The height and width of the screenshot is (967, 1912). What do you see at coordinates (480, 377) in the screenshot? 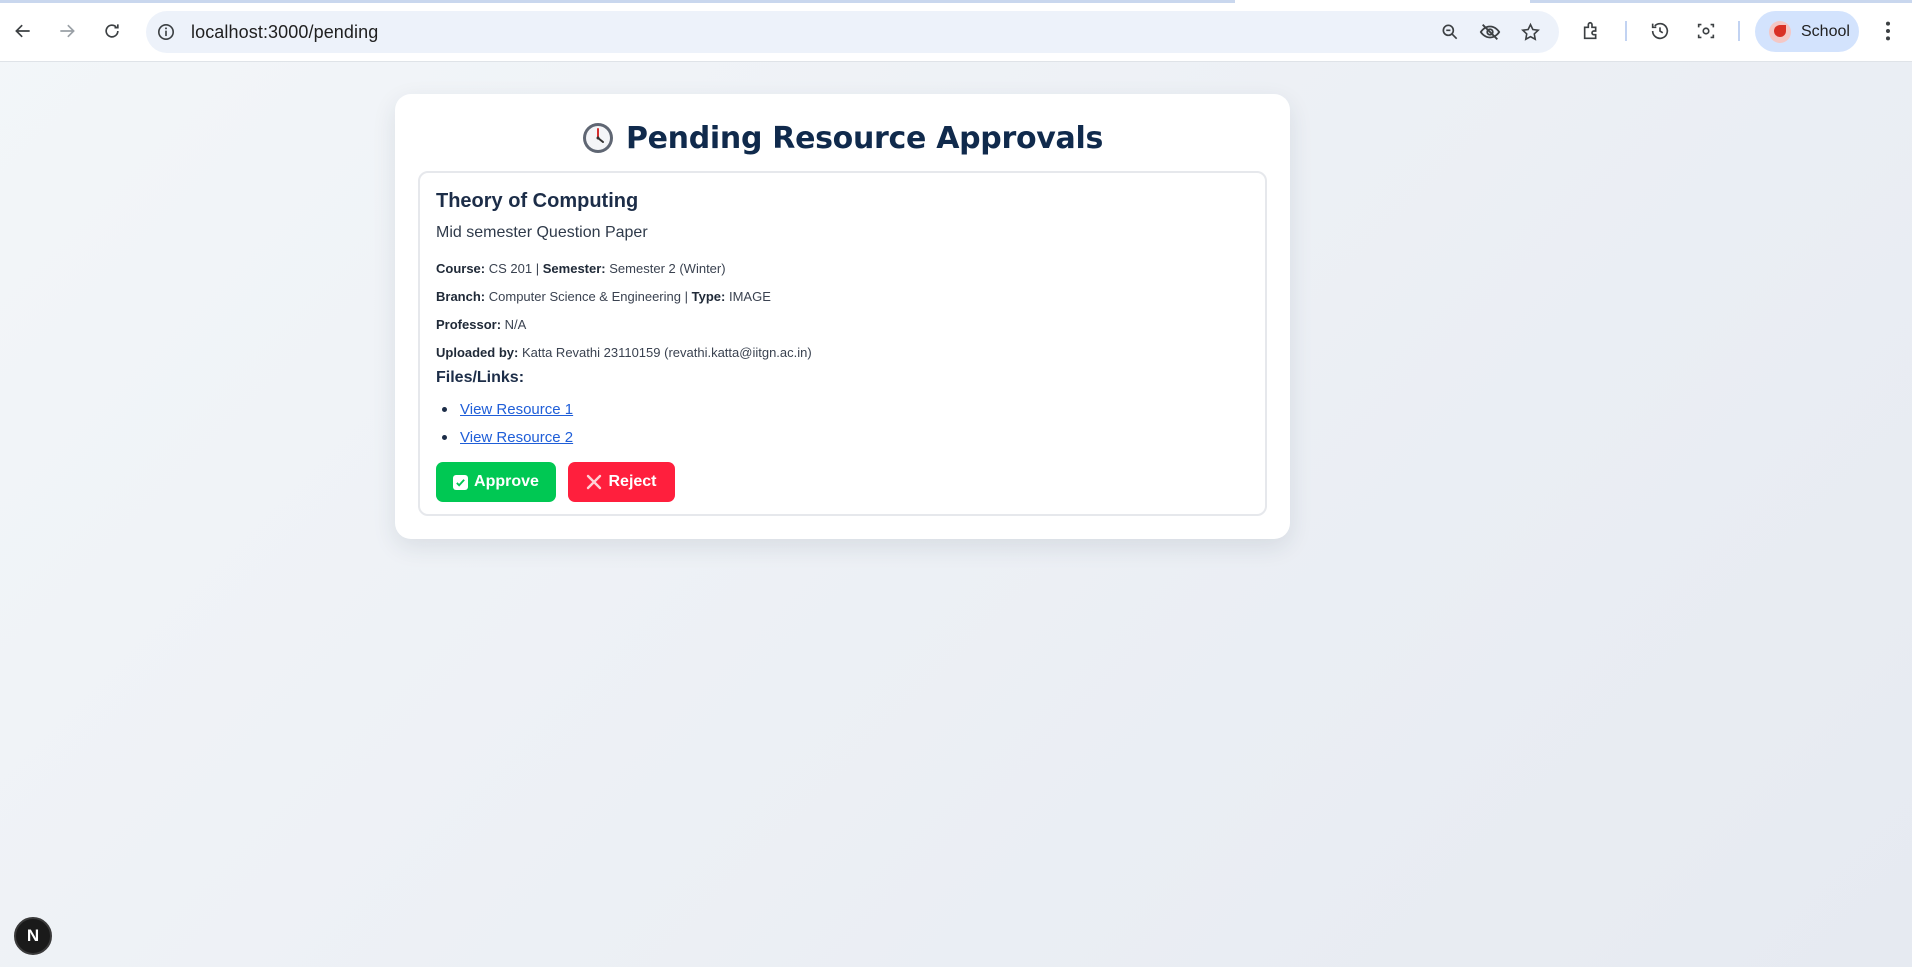
I see `files-links-label: Files/Links:` at bounding box center [480, 377].